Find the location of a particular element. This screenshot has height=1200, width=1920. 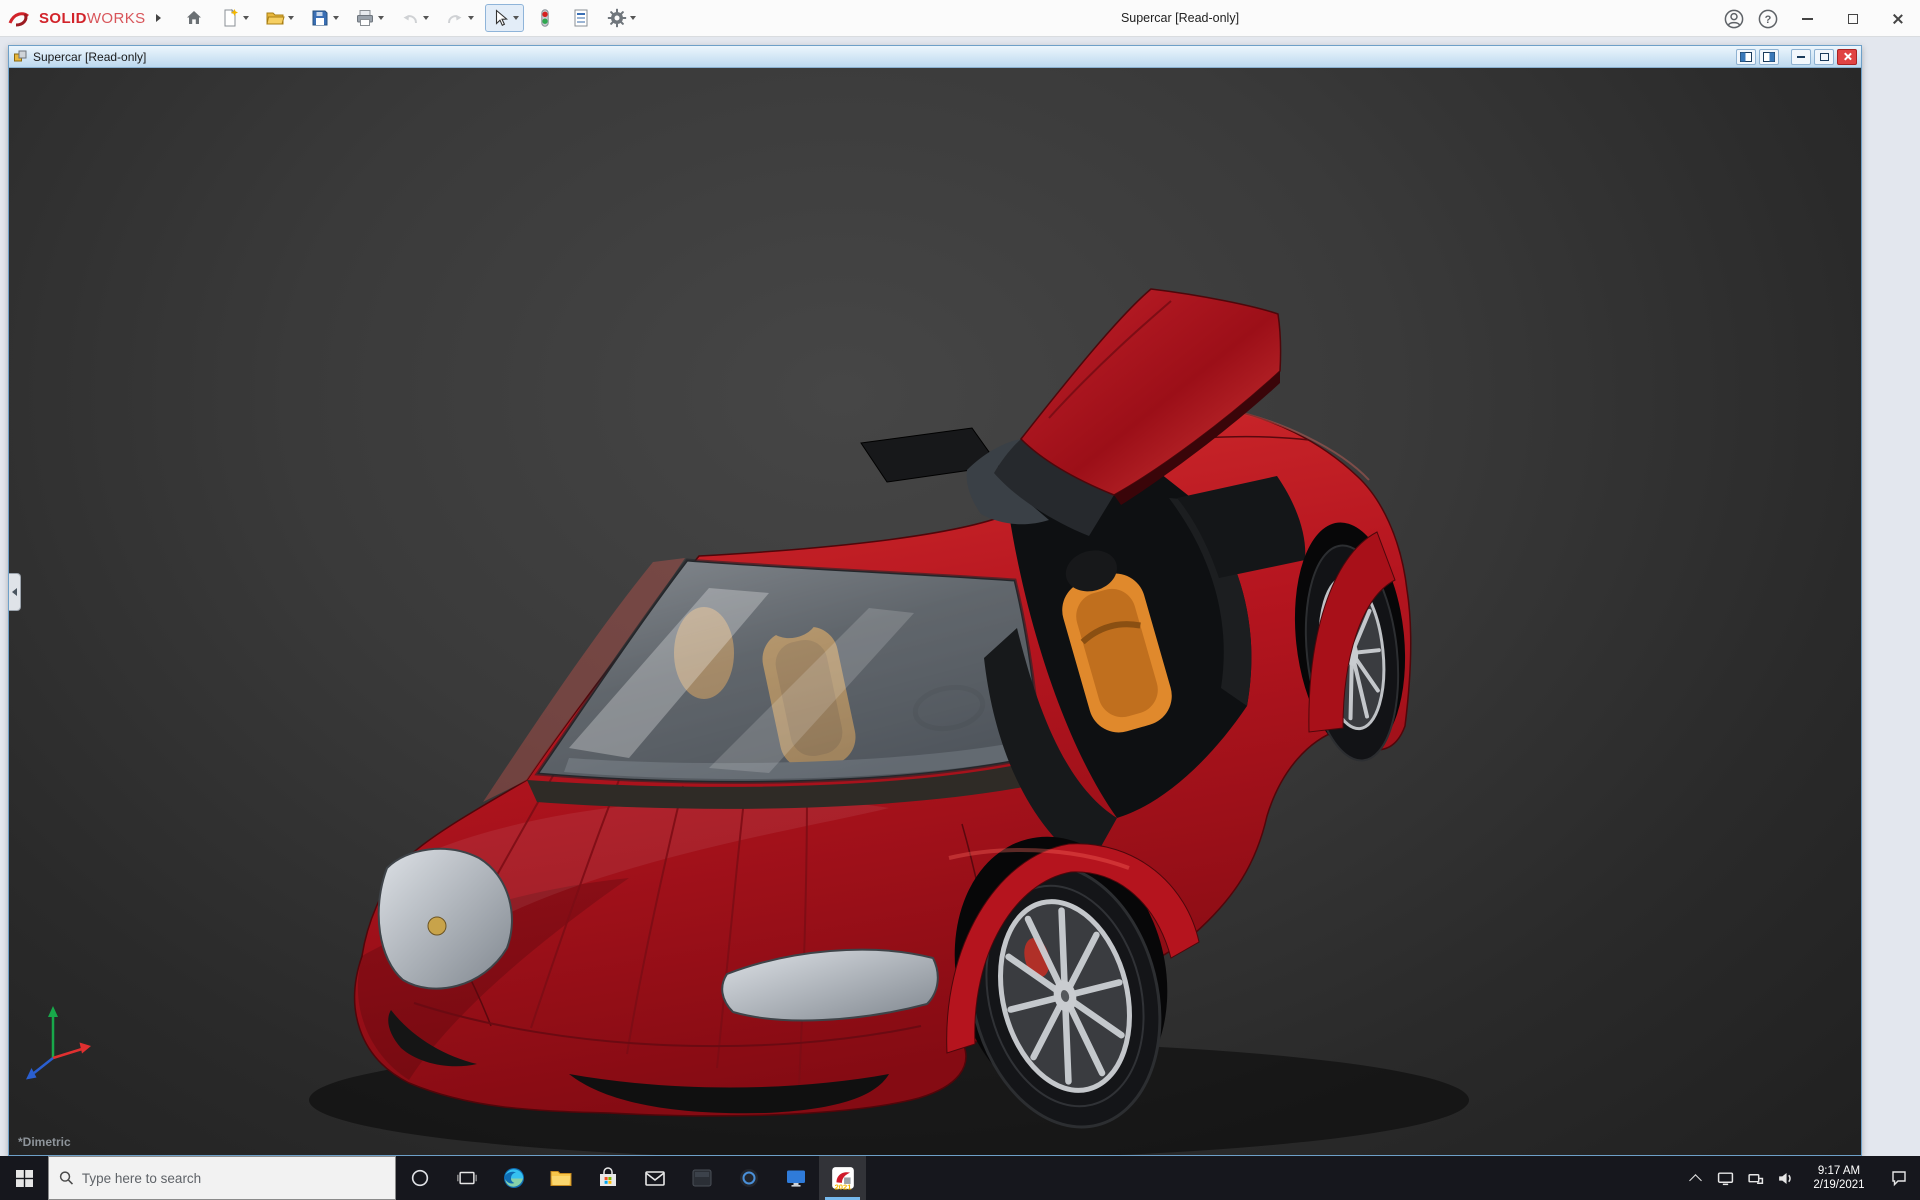

window-title: Supercar [Read-only] is located at coordinates (1180, 18).